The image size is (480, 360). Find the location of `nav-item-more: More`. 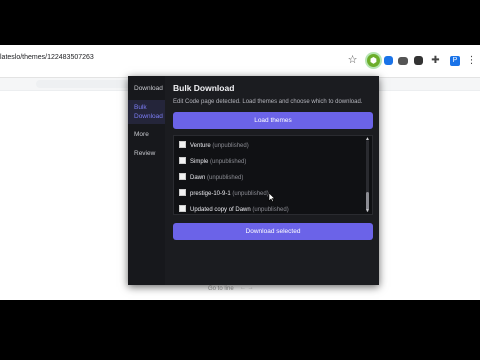

nav-item-more: More is located at coordinates (146, 134).